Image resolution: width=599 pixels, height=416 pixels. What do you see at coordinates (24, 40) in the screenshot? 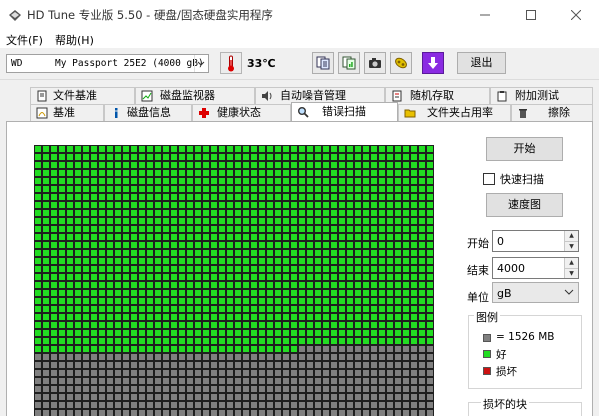
I see `menu-file: 文件(F)` at bounding box center [24, 40].